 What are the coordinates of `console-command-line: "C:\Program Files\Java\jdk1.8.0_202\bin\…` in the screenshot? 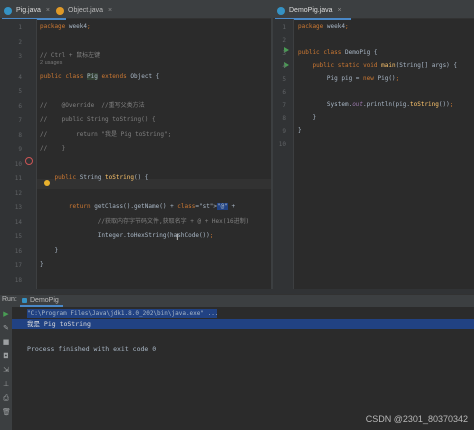 It's located at (122, 313).